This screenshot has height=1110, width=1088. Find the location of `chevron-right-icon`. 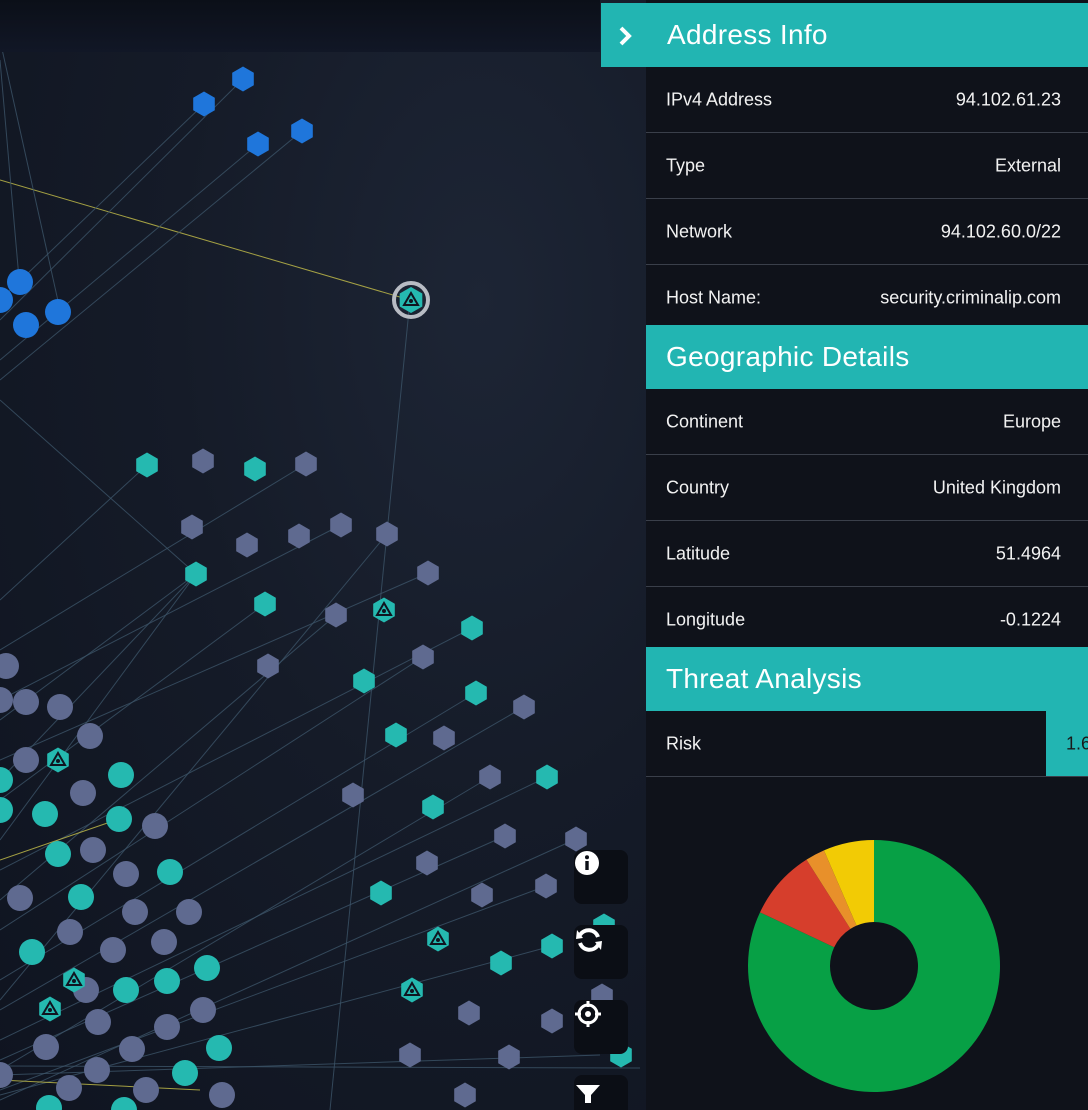

chevron-right-icon is located at coordinates (625, 36).